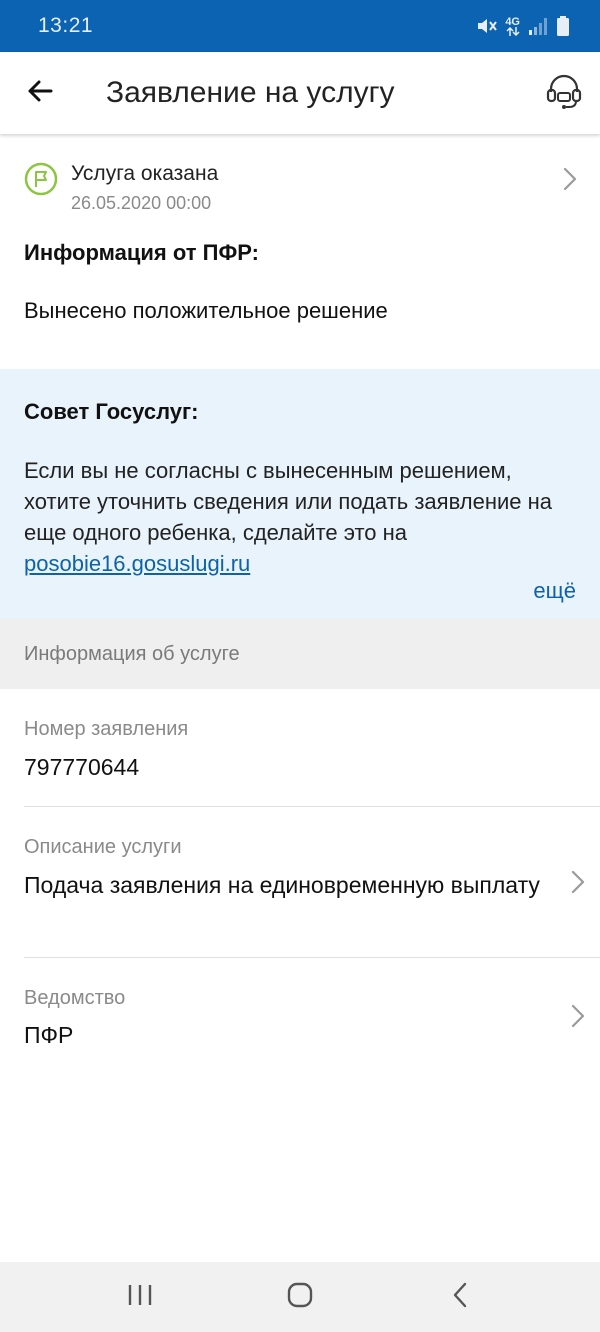 The width and height of the screenshot is (600, 1332). I want to click on flag-icon, so click(41, 181).